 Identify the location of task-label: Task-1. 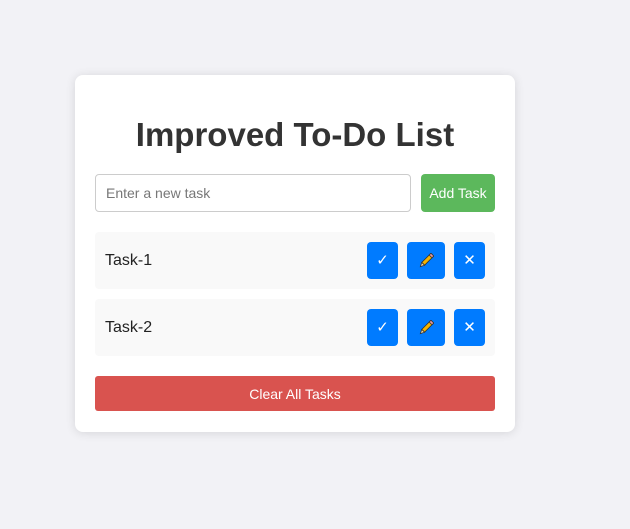
(129, 260).